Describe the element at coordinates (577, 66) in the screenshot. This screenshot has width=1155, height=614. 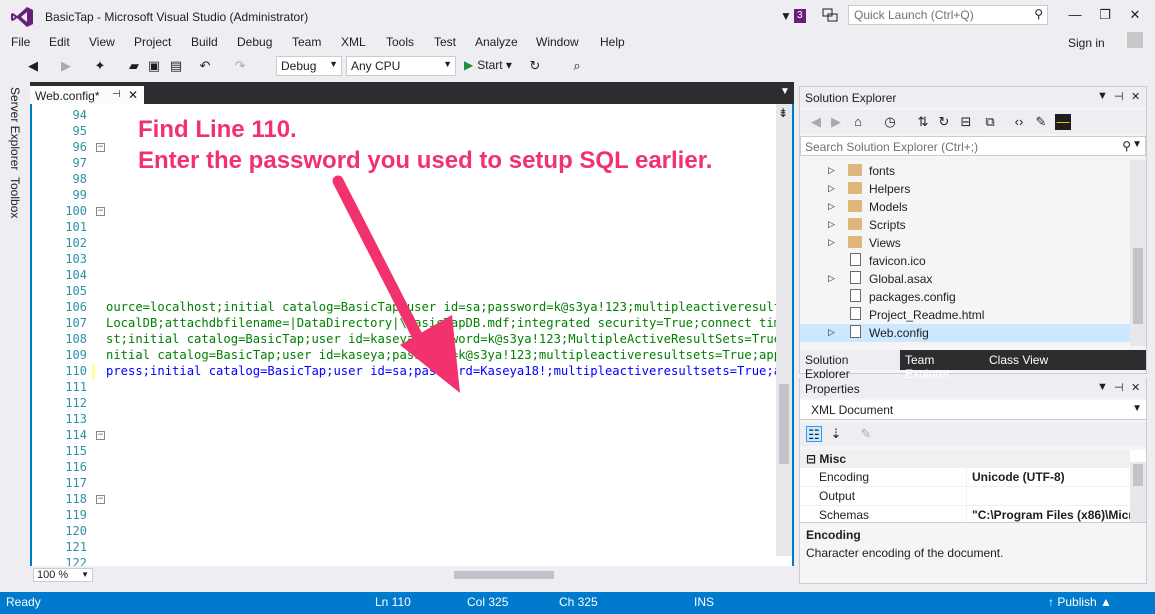
I see `find-in-files-icon: ⌕` at that location.